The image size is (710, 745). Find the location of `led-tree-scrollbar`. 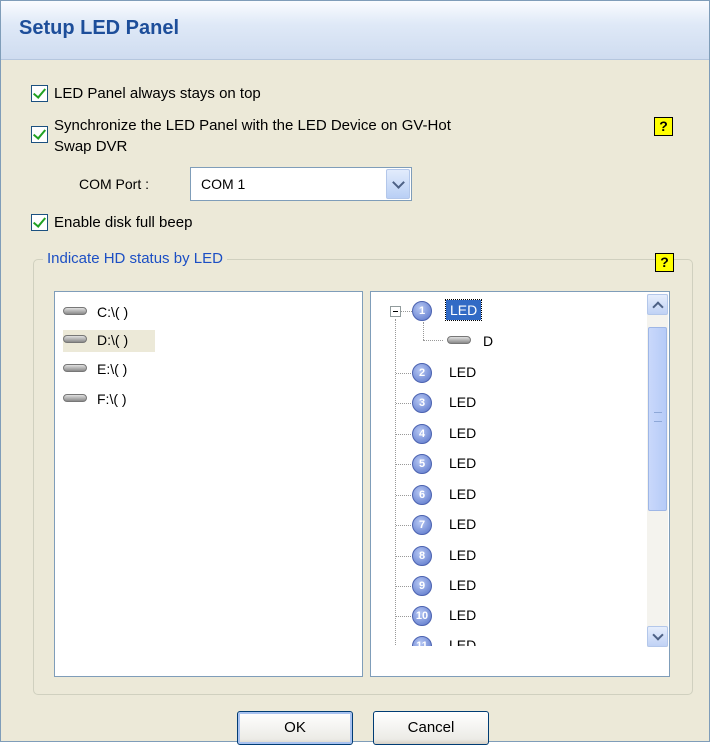

led-tree-scrollbar is located at coordinates (657, 470).